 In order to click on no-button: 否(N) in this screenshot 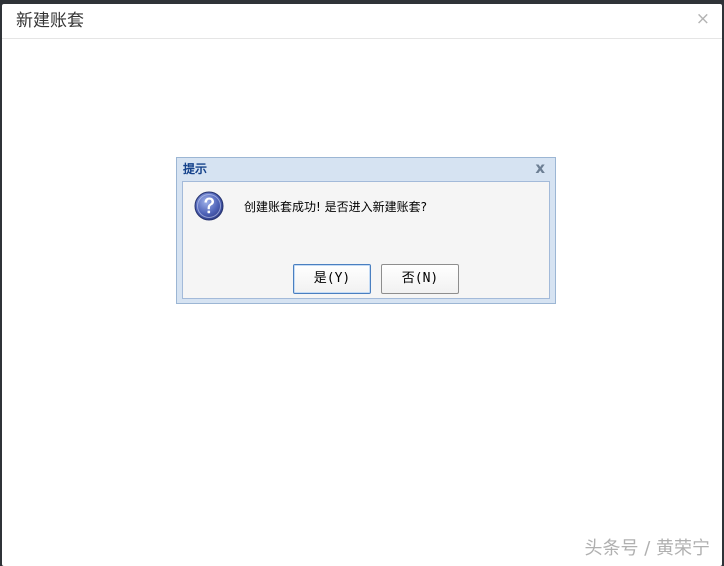, I will do `click(420, 279)`.